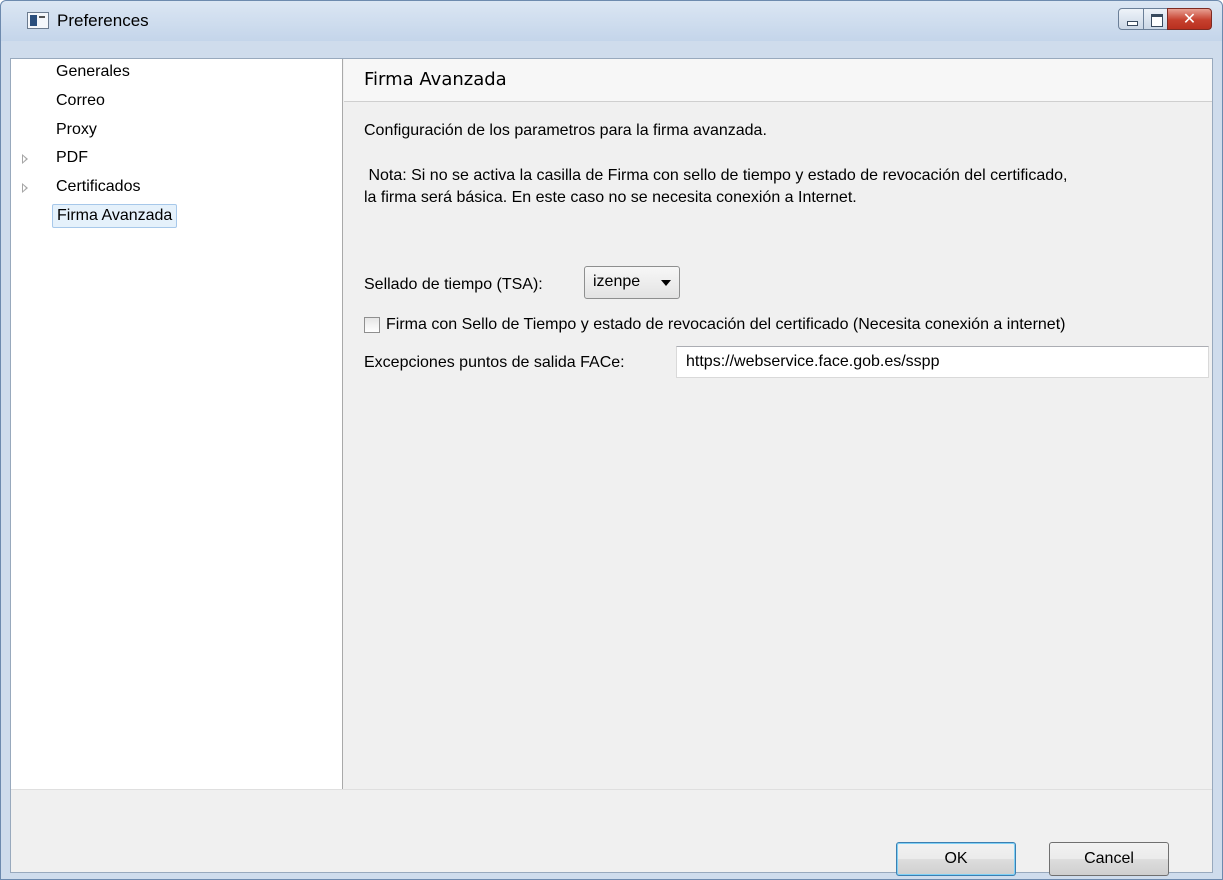 The image size is (1223, 880). What do you see at coordinates (435, 79) in the screenshot?
I see `page-title: Firma Avanzada` at bounding box center [435, 79].